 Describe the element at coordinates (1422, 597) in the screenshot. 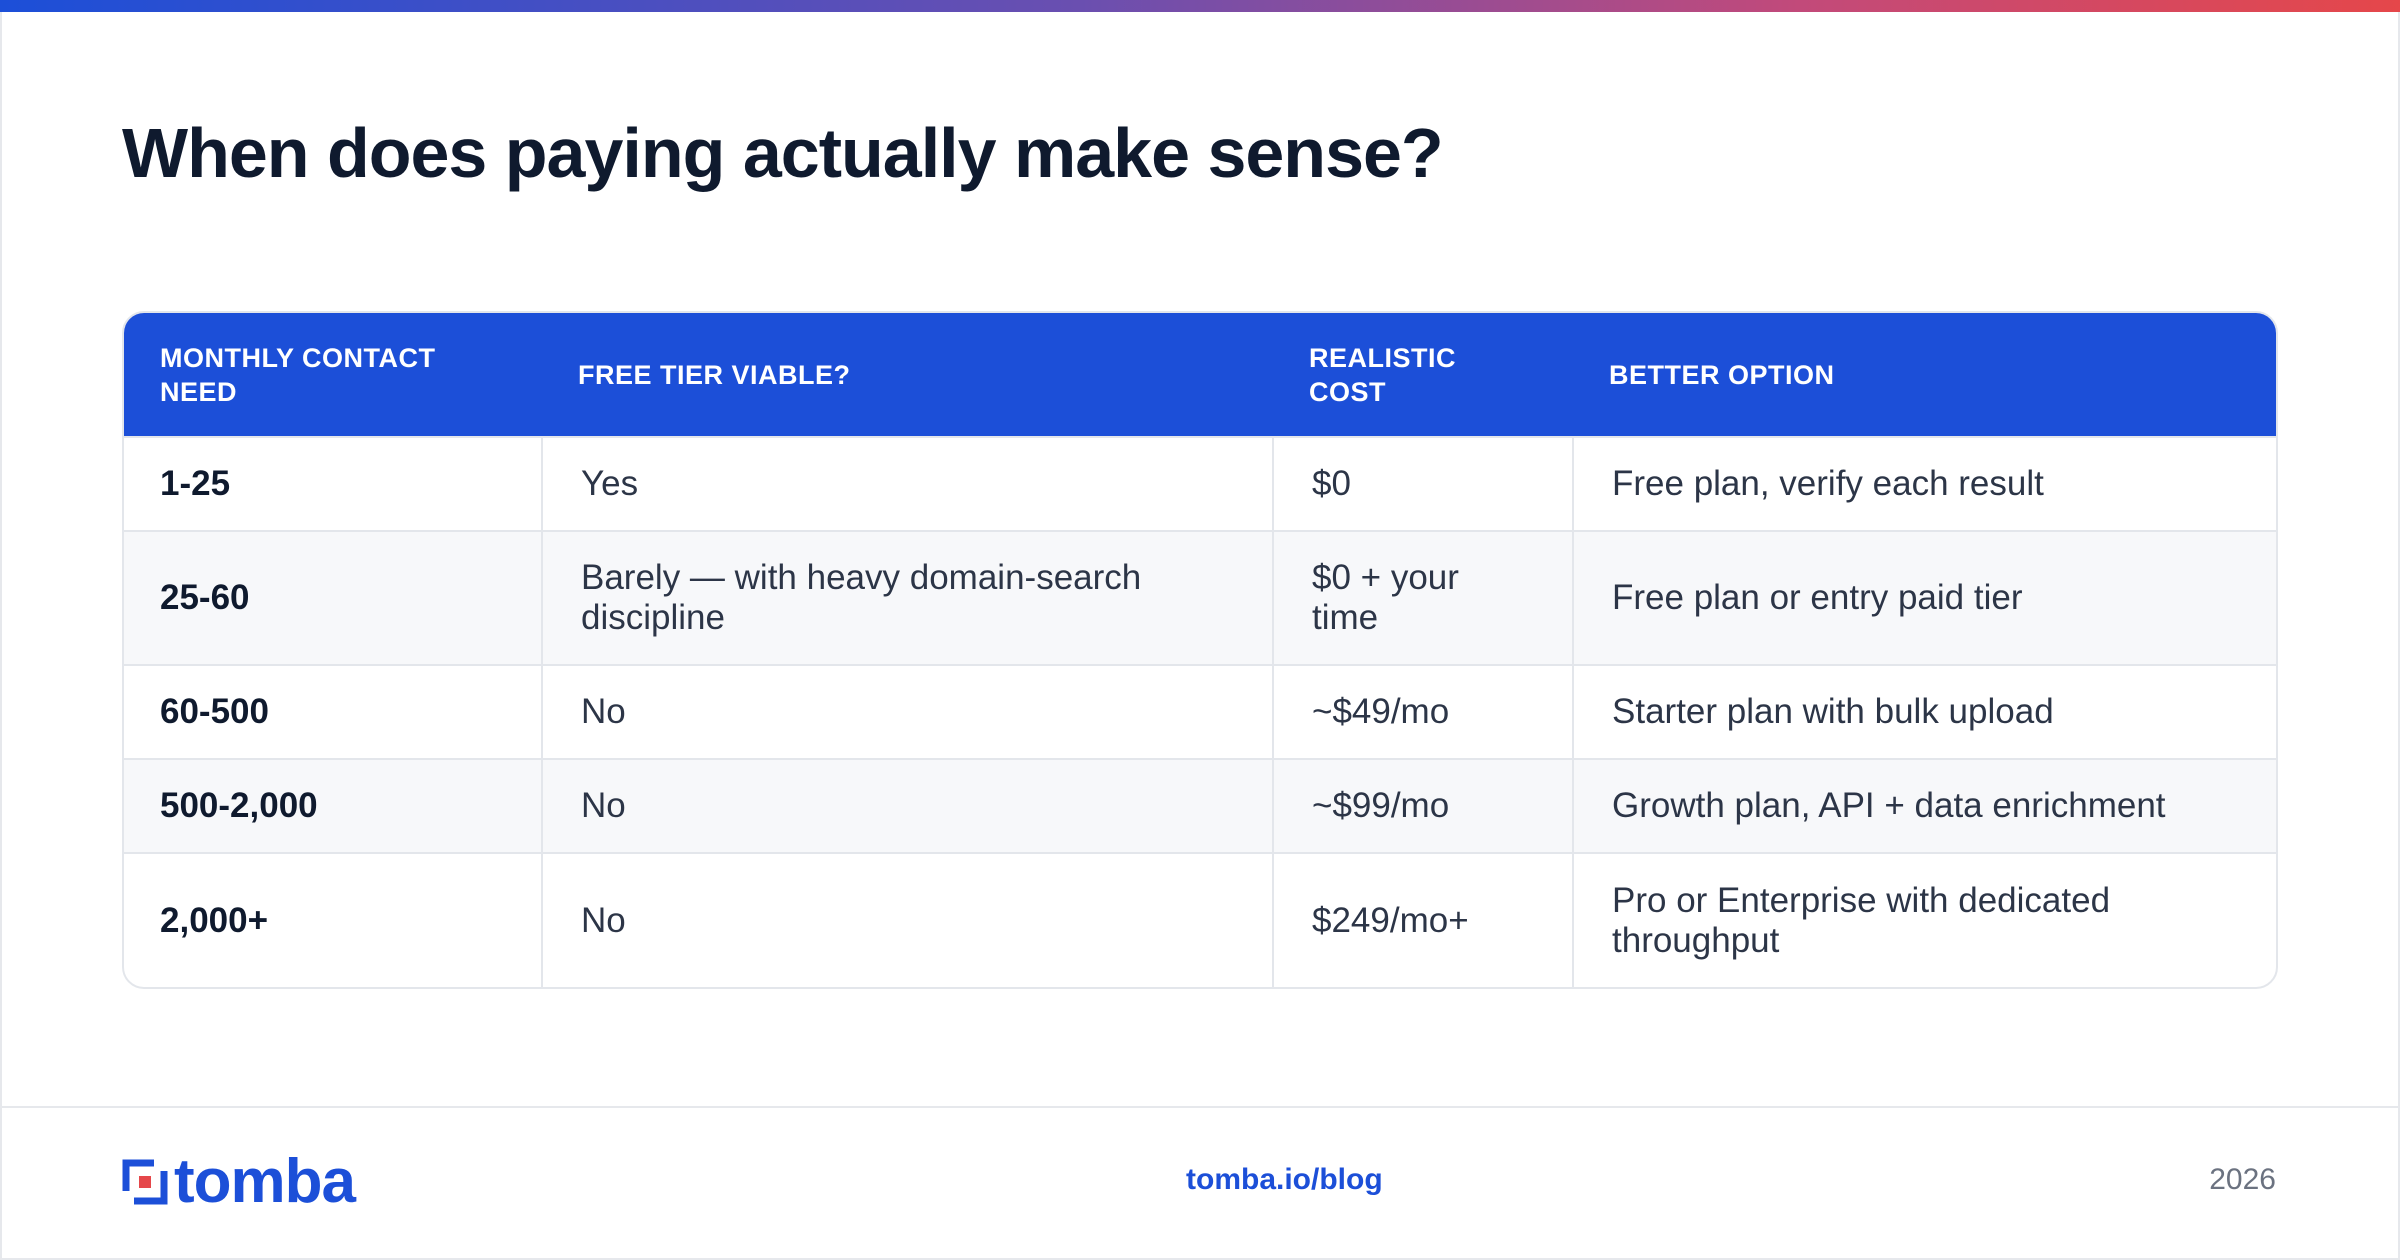

I see `cell-cost: $0 + your time` at that location.